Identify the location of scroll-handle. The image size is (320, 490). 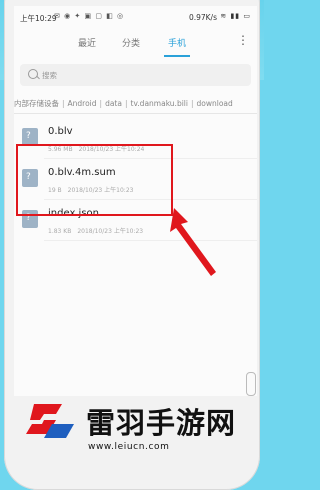
(251, 384).